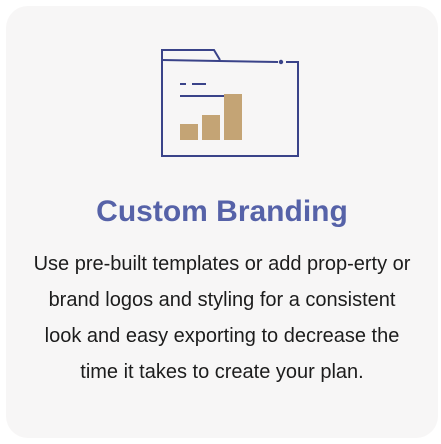  Describe the element at coordinates (222, 211) in the screenshot. I see `feature-title: Custom Branding` at that location.